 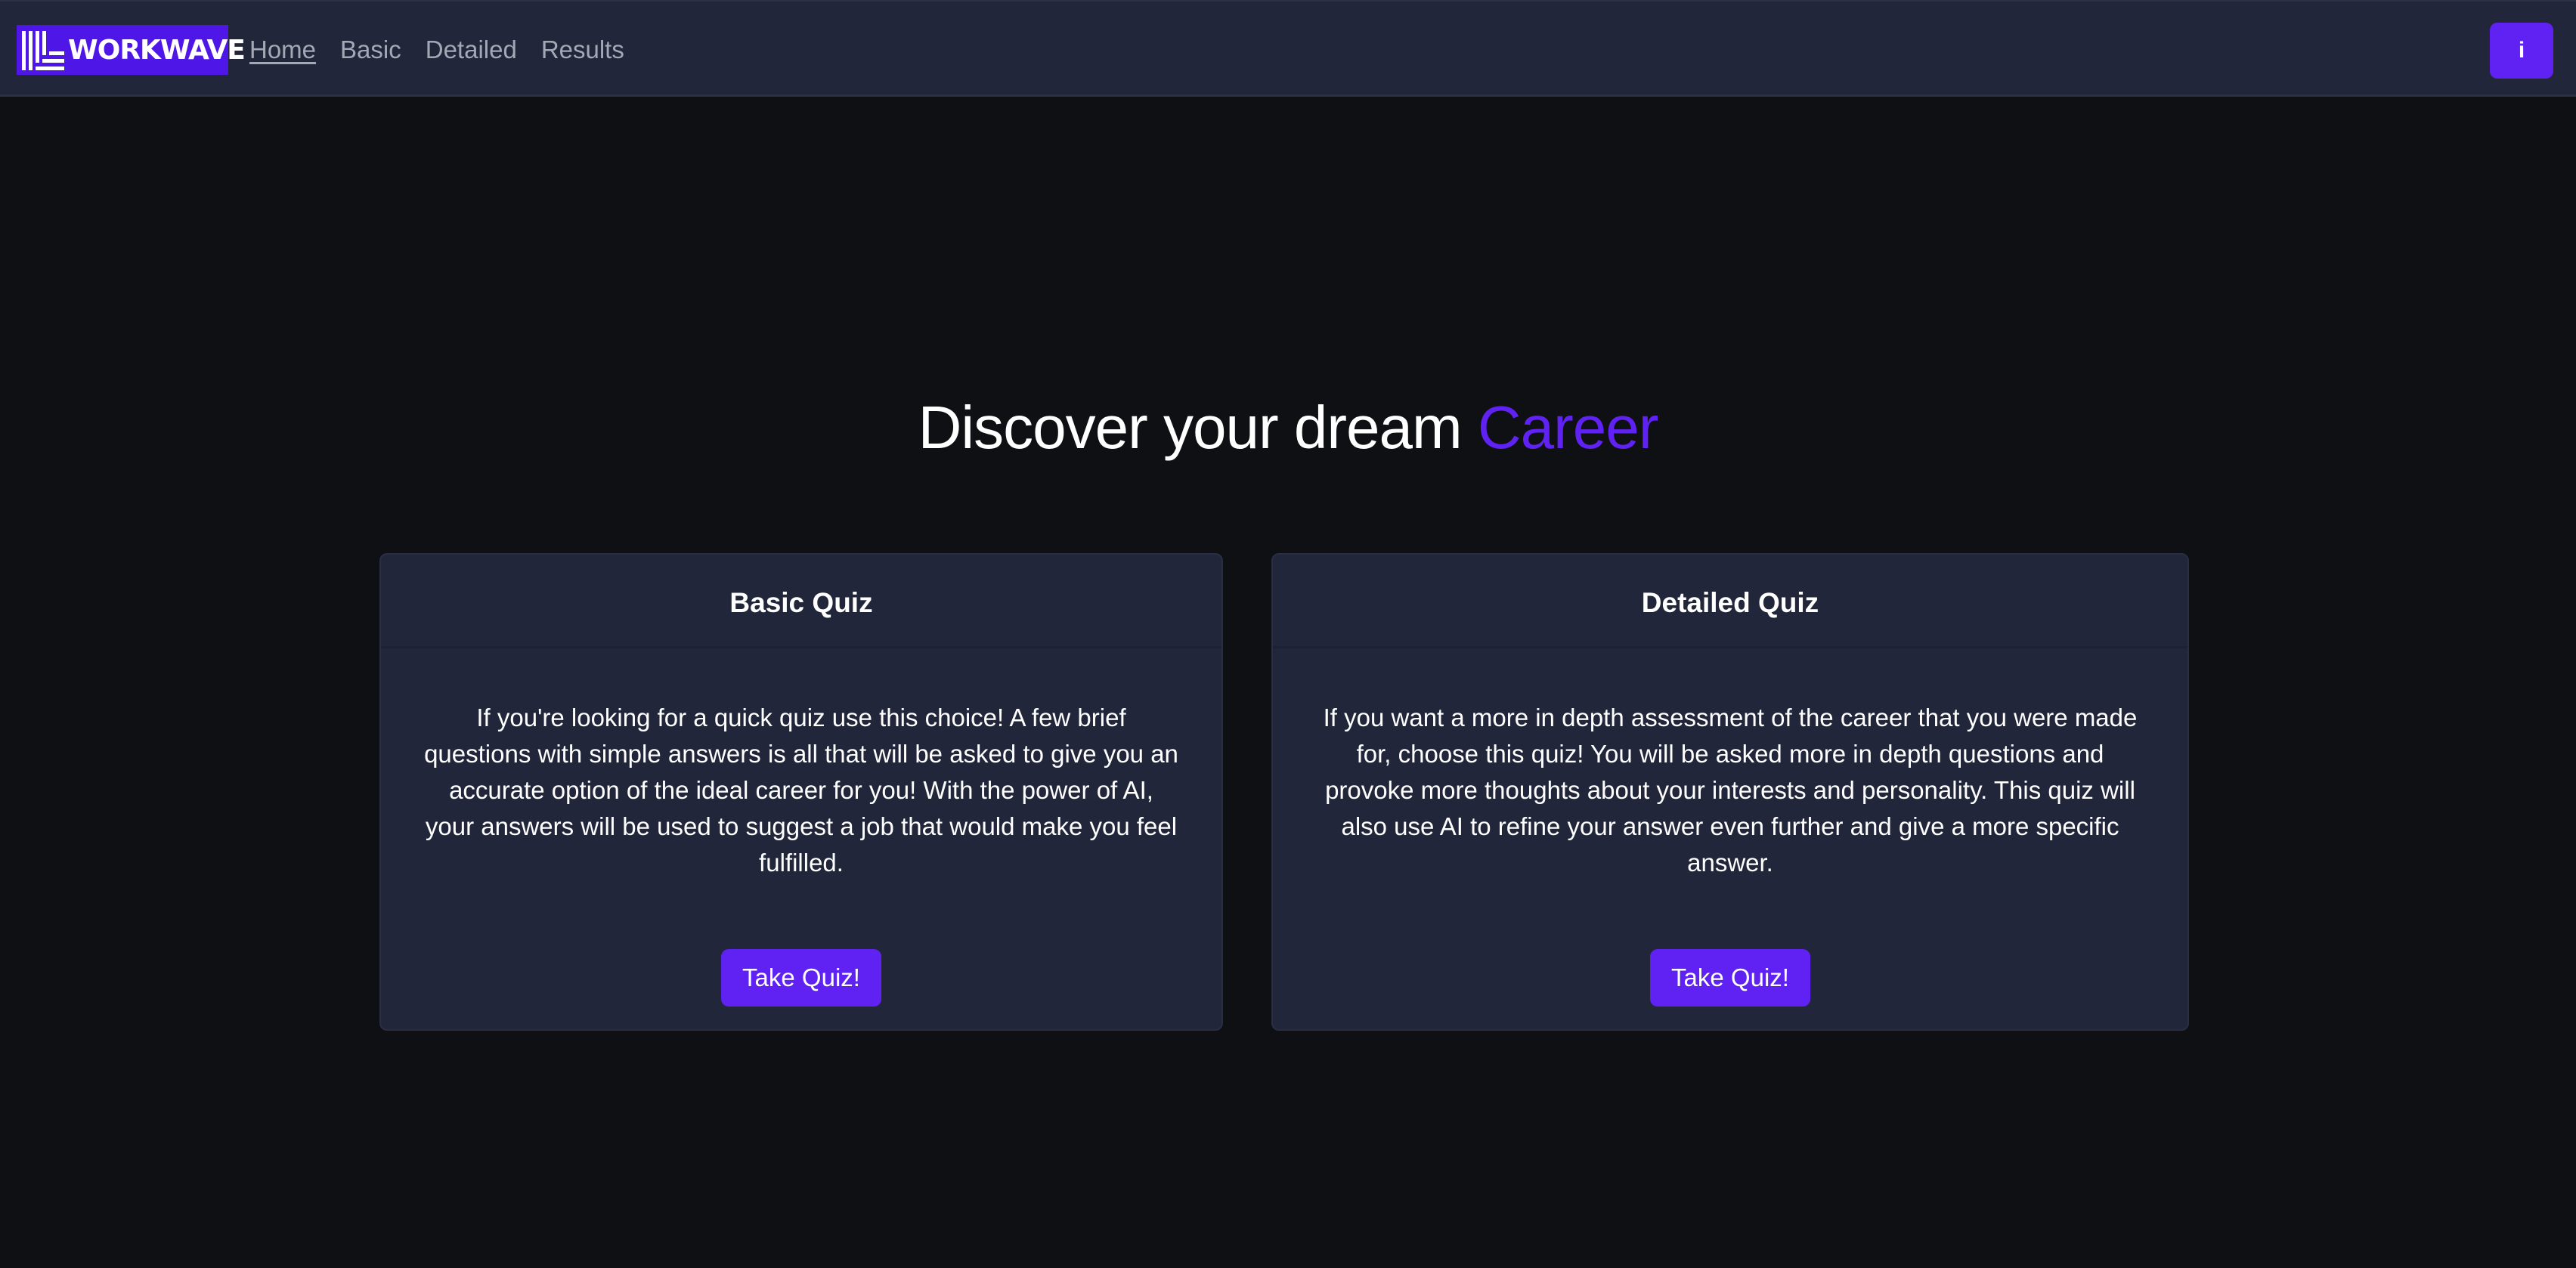 I want to click on page-title: Discover your dream Career, so click(x=1288, y=427).